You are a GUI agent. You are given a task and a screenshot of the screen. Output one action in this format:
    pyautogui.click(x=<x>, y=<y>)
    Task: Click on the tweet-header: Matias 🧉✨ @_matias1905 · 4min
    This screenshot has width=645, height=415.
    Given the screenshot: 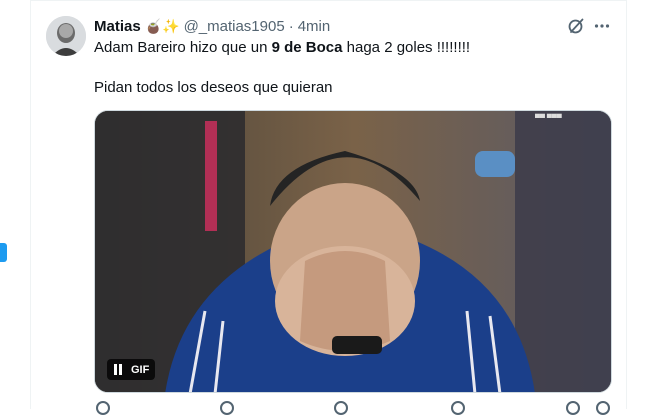 What is the action you would take?
    pyautogui.click(x=212, y=26)
    